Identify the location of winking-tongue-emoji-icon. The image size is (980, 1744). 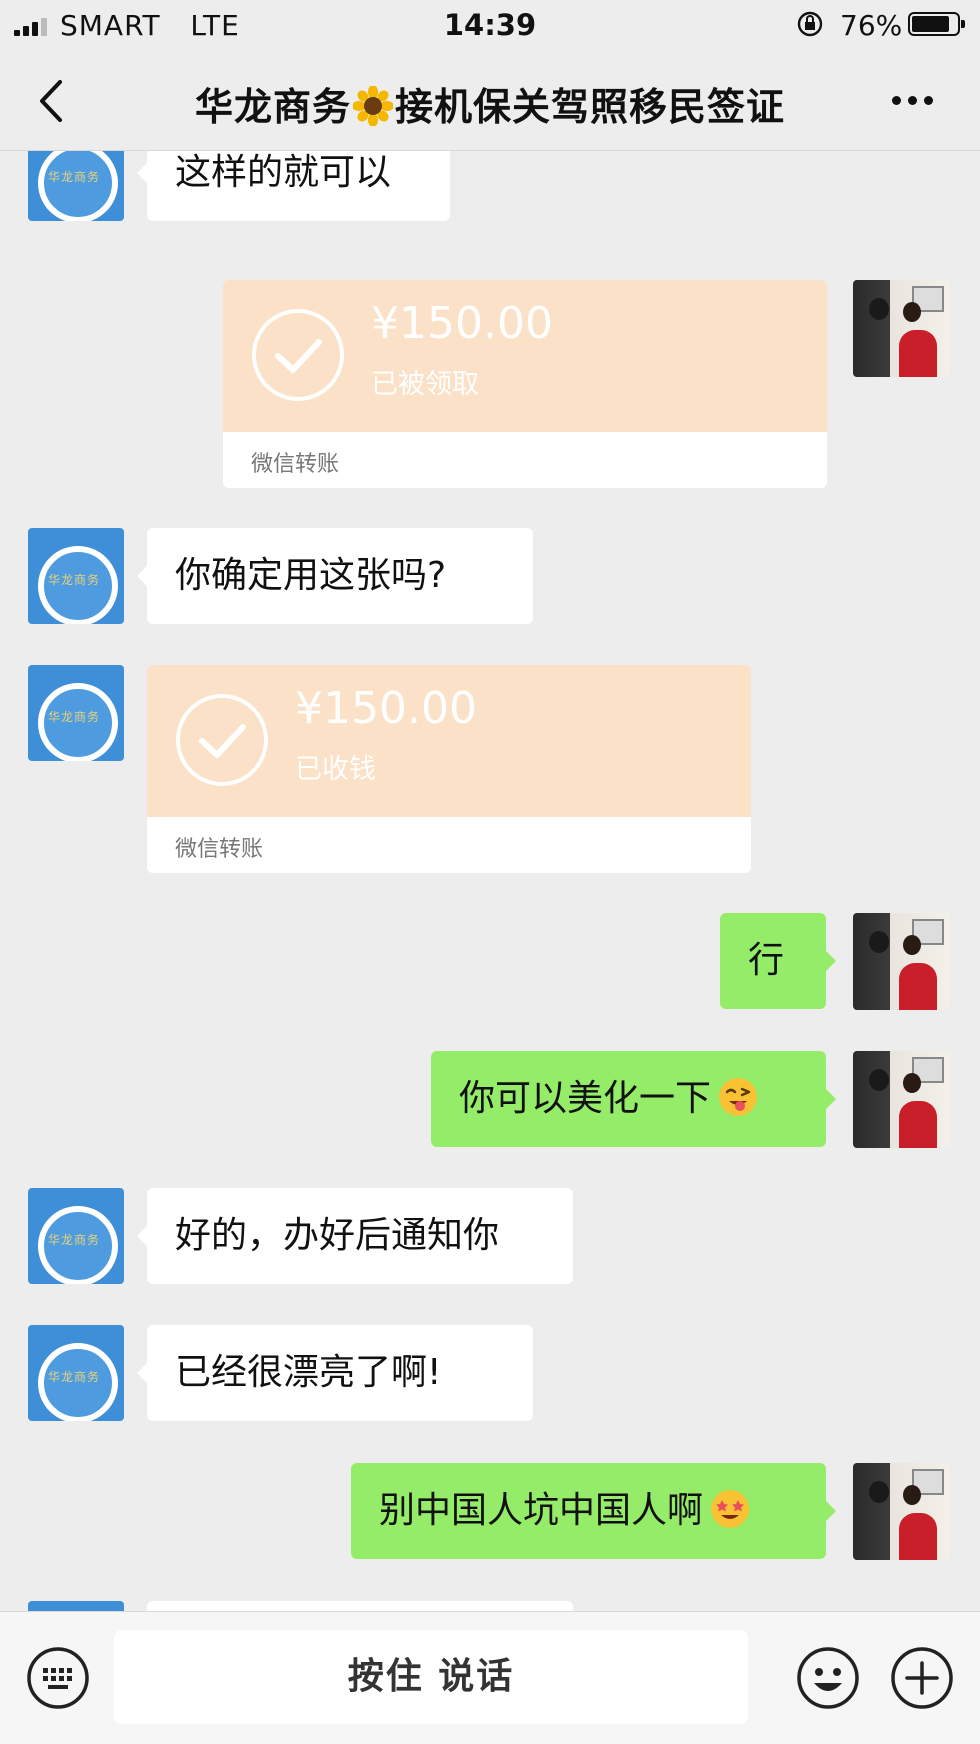
(738, 1097).